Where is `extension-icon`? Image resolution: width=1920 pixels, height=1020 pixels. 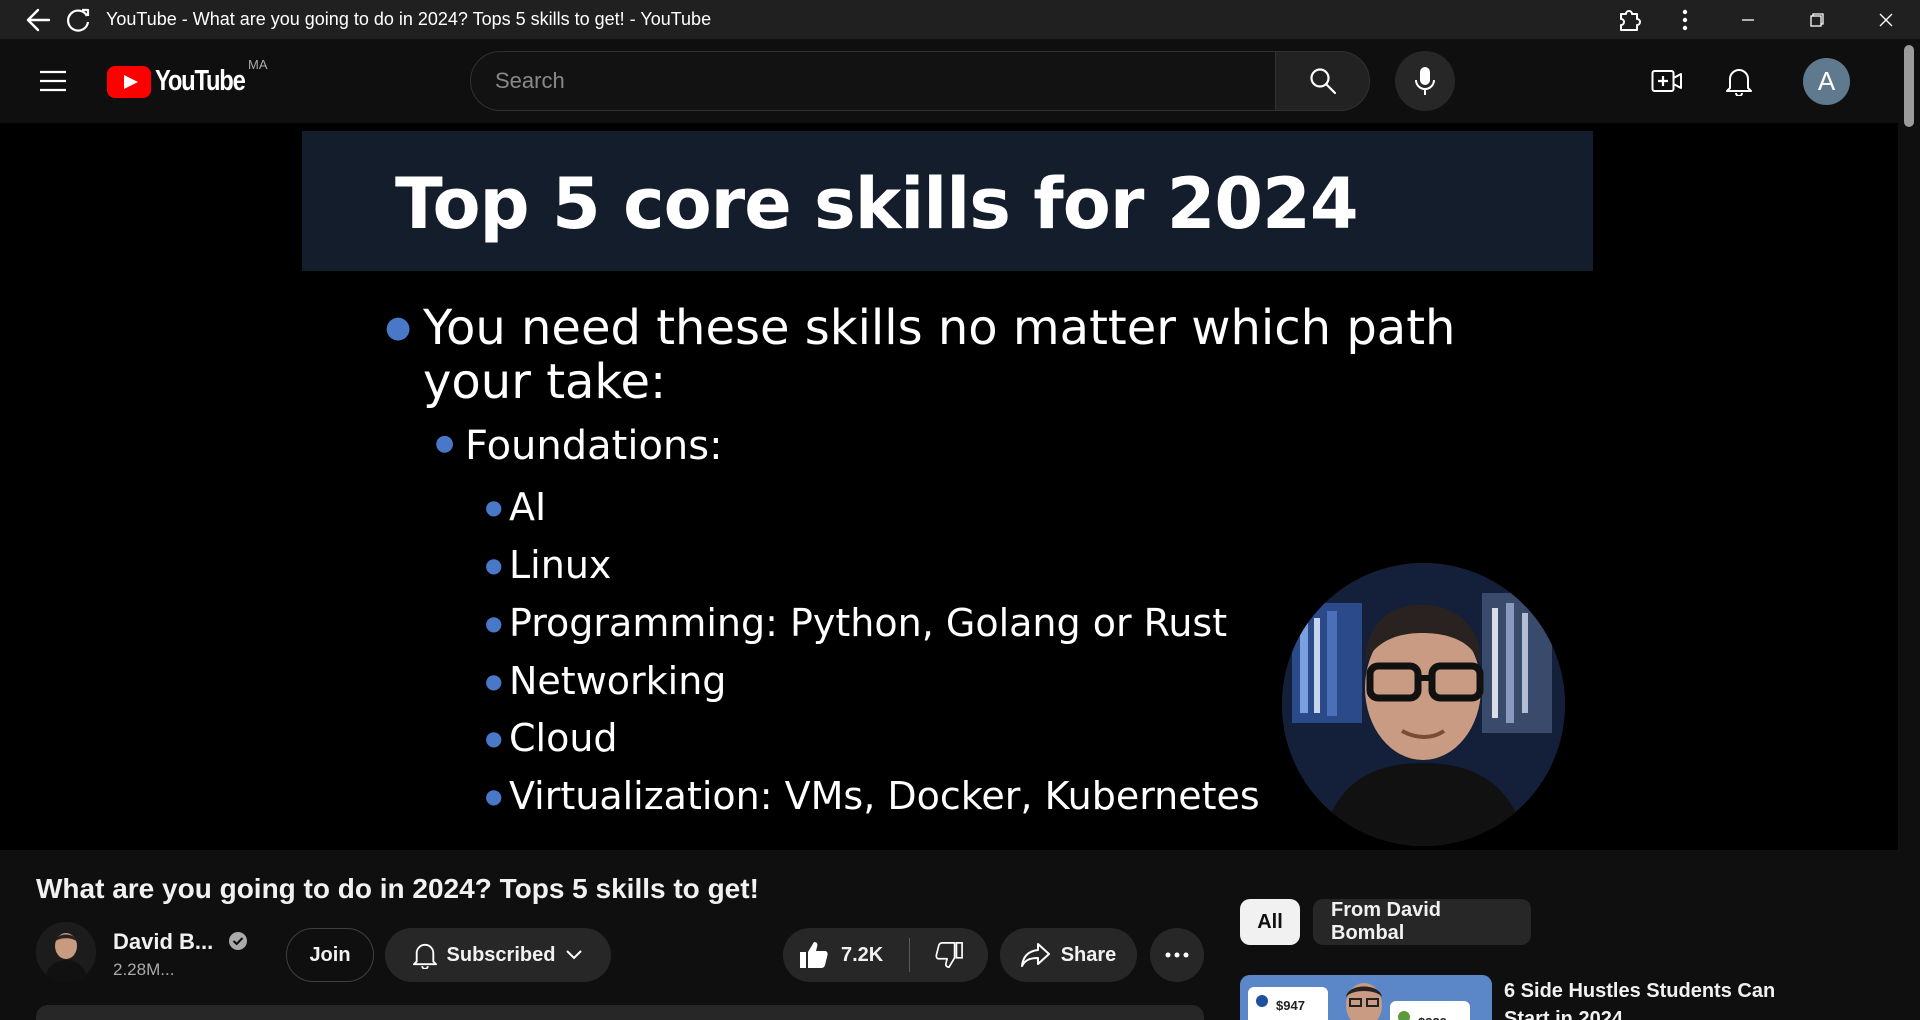 extension-icon is located at coordinates (1630, 20).